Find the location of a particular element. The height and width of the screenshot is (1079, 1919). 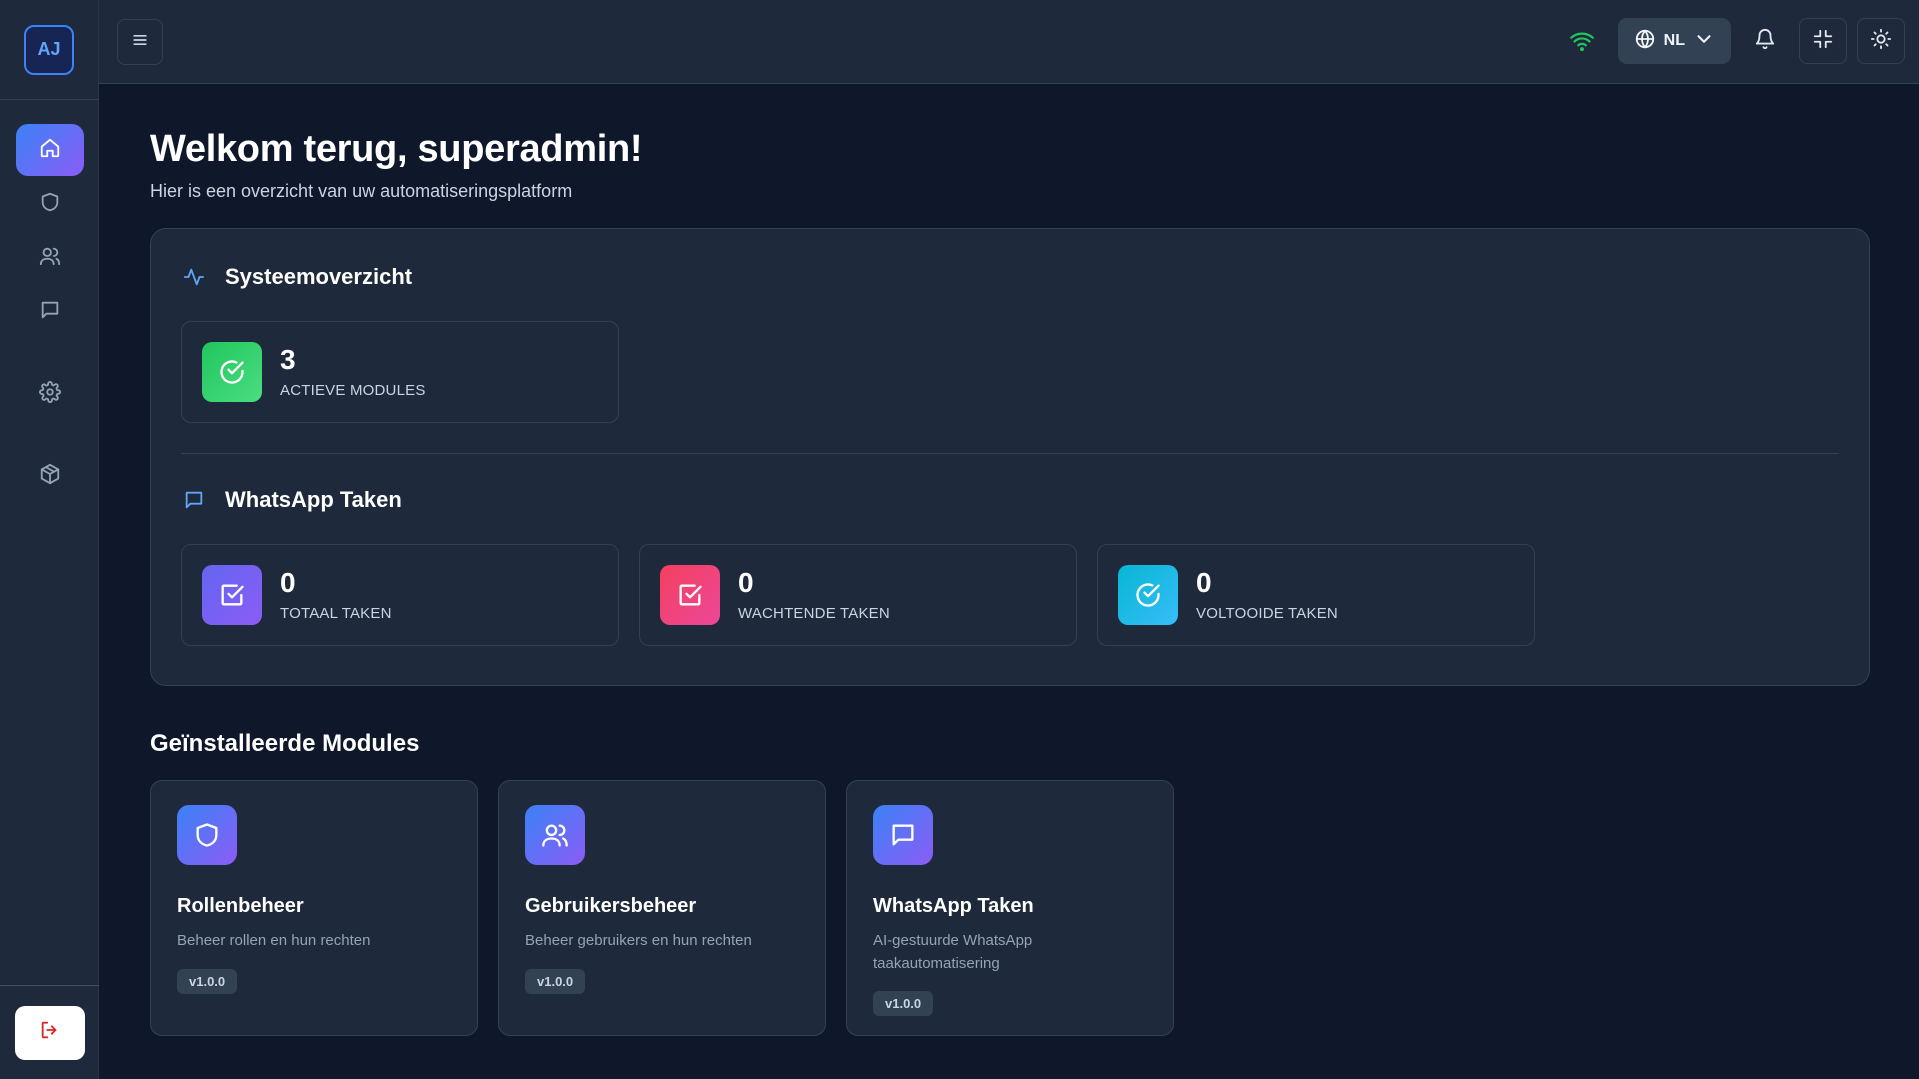

stat-text: 0 TOTAAL TAKEN is located at coordinates (336, 594).